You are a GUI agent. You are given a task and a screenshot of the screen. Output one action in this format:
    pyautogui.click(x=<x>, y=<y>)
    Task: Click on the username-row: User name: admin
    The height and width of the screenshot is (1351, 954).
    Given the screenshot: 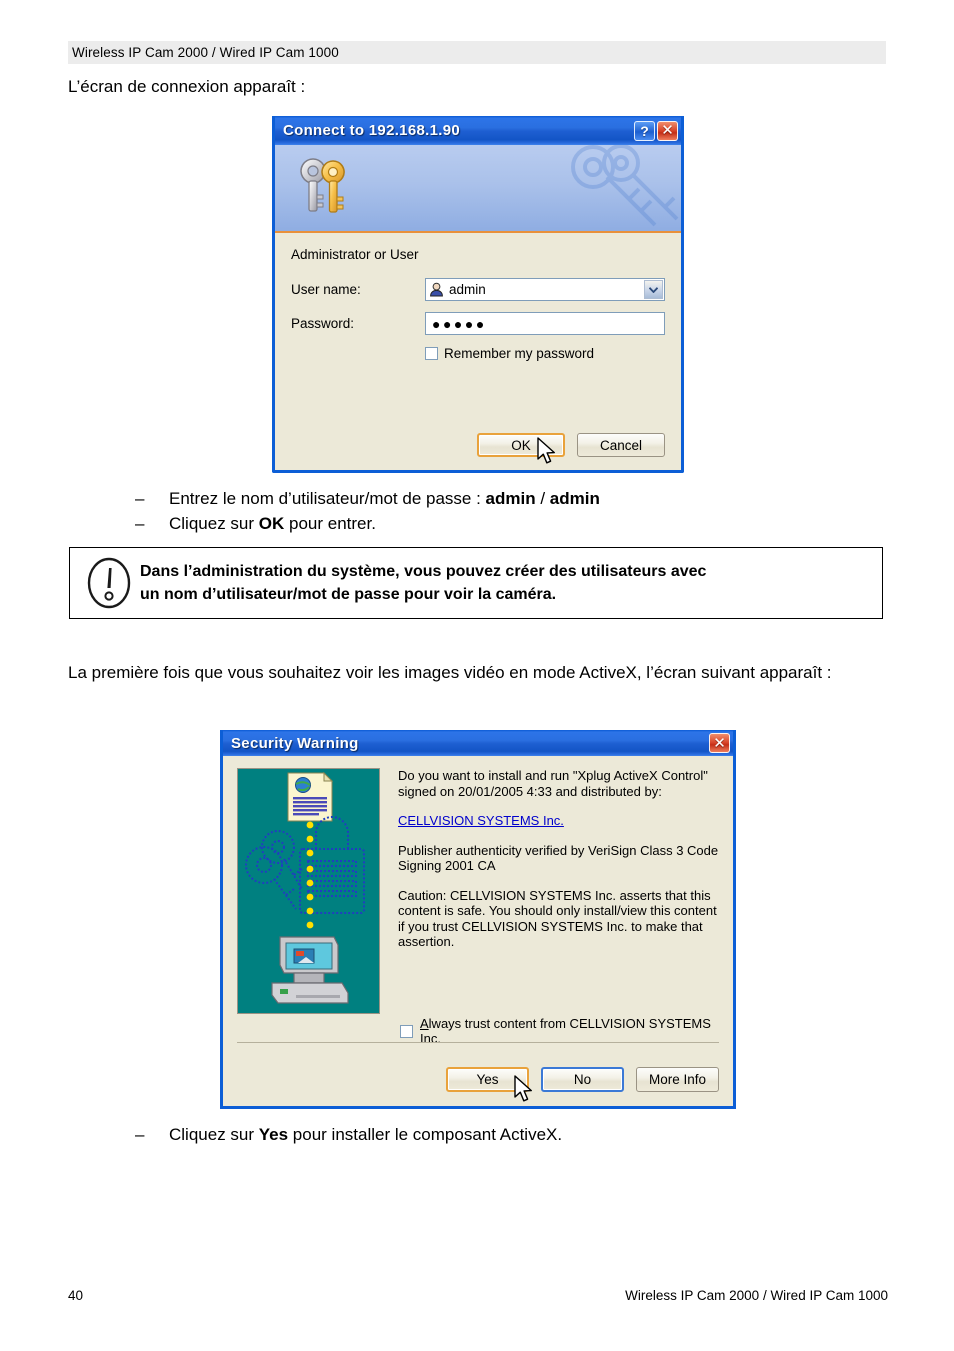 What is the action you would take?
    pyautogui.click(x=478, y=289)
    